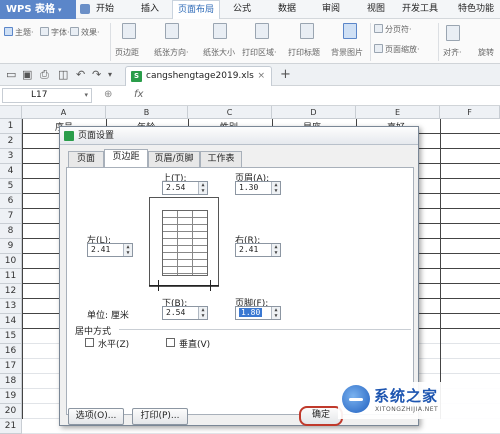 The image size is (500, 434). I want to click on menu-home: 开始, so click(105, 9).